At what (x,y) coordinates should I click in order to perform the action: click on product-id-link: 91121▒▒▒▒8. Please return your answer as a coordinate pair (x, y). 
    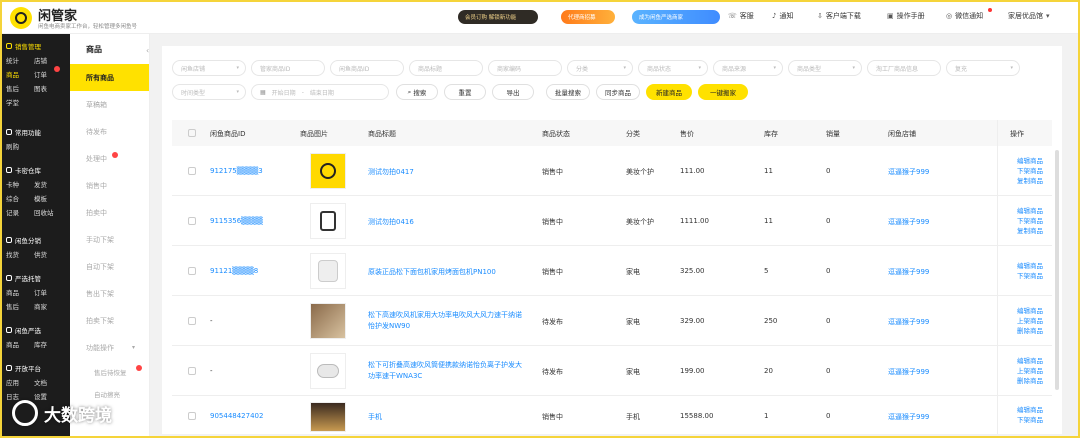
    Looking at the image, I should click on (234, 271).